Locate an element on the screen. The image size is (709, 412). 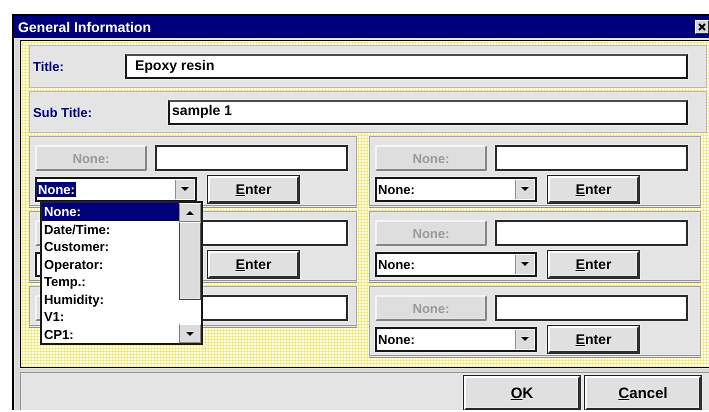
field-label: Sub Title: is located at coordinates (62, 112).